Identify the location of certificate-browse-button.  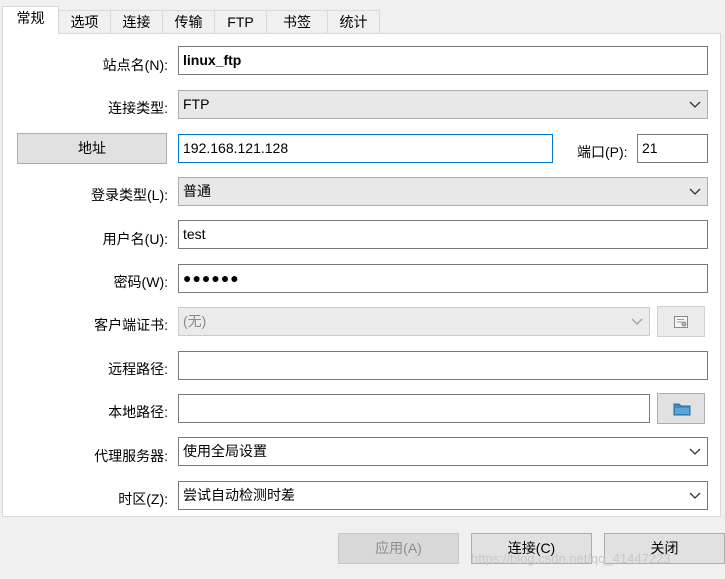
(681, 321).